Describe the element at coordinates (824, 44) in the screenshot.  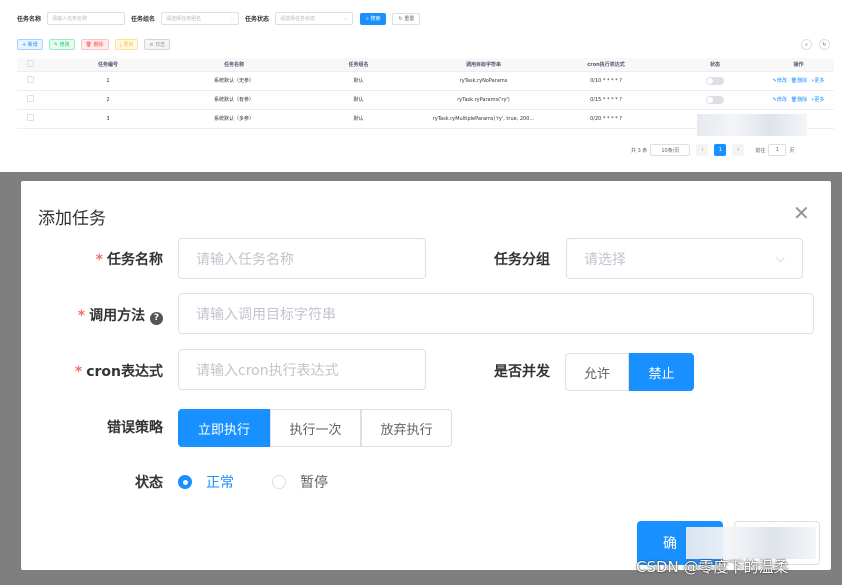
I see `refresh-icon: ↻` at that location.